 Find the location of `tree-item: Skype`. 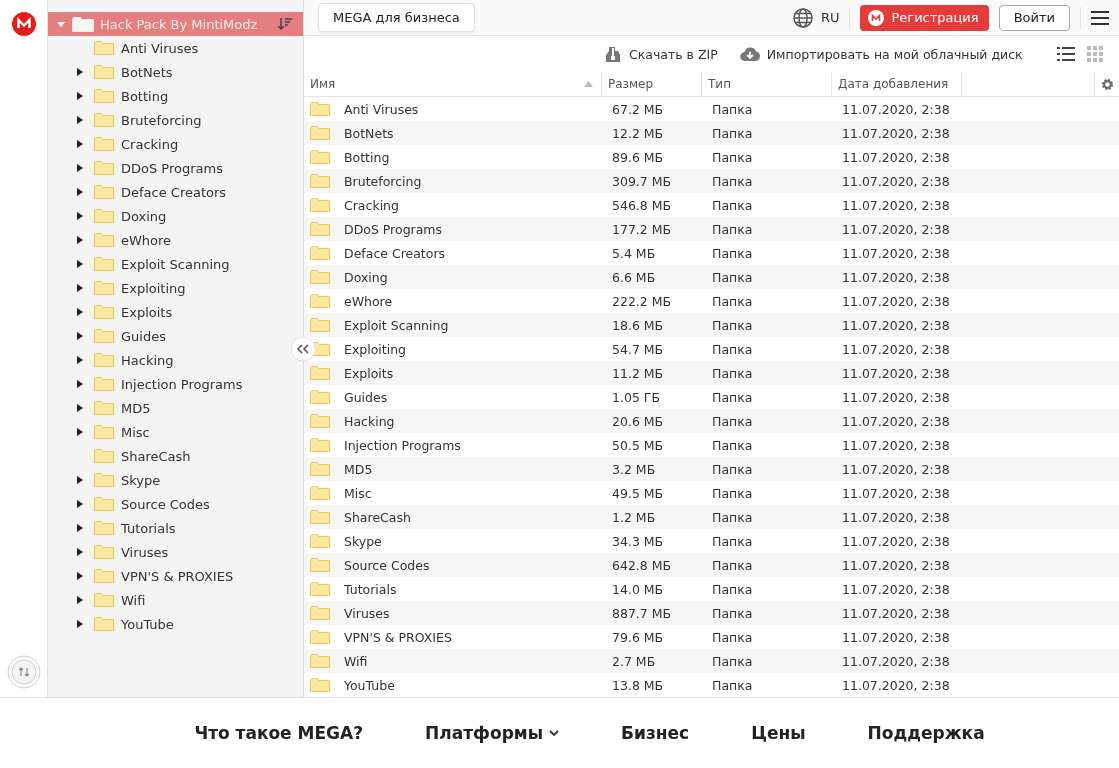

tree-item: Skype is located at coordinates (141, 480).